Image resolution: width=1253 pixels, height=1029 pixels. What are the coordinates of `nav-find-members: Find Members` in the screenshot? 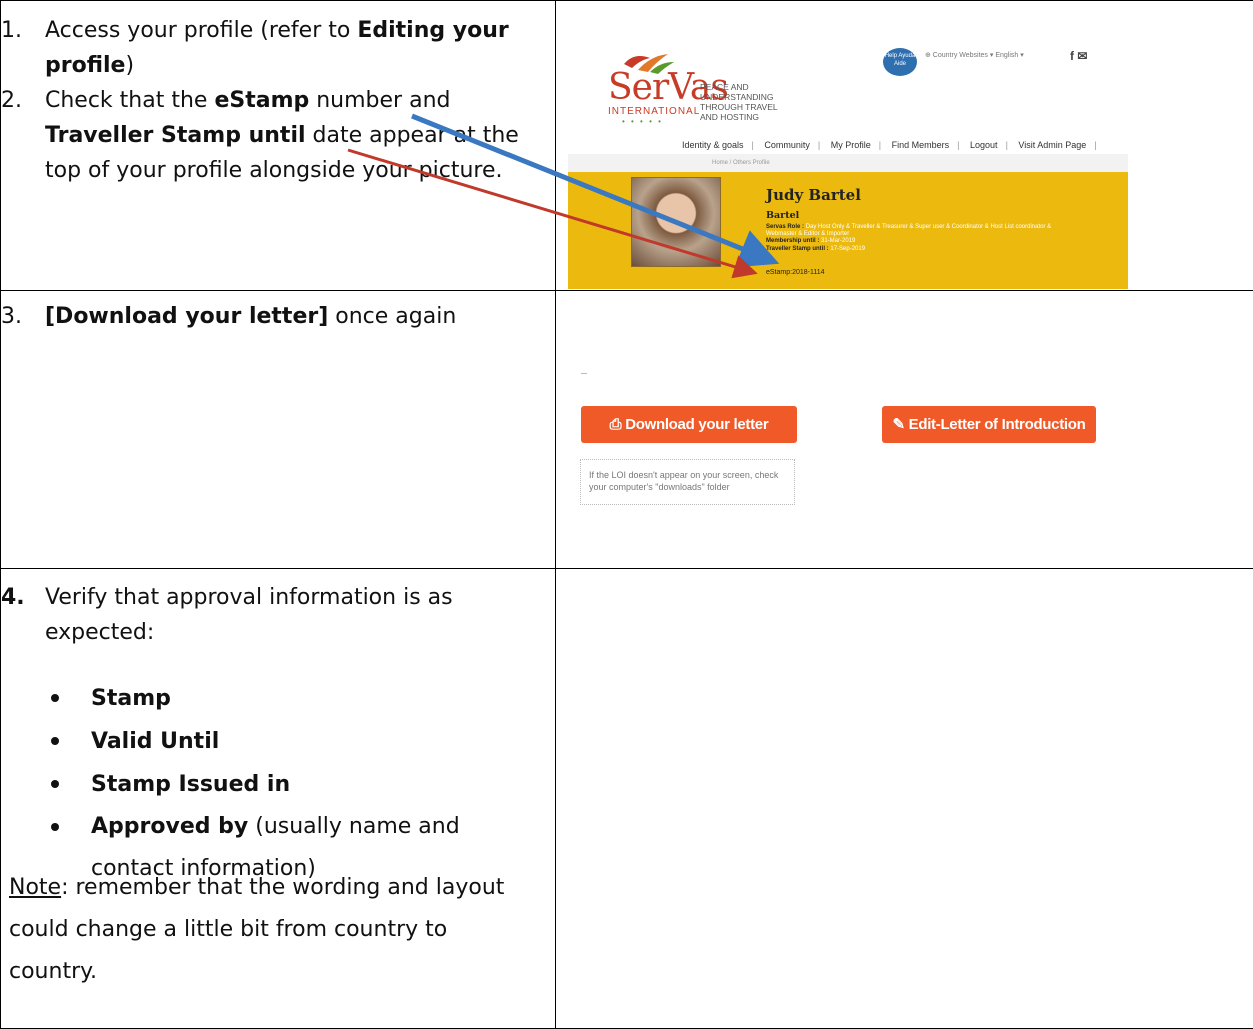 It's located at (921, 145).